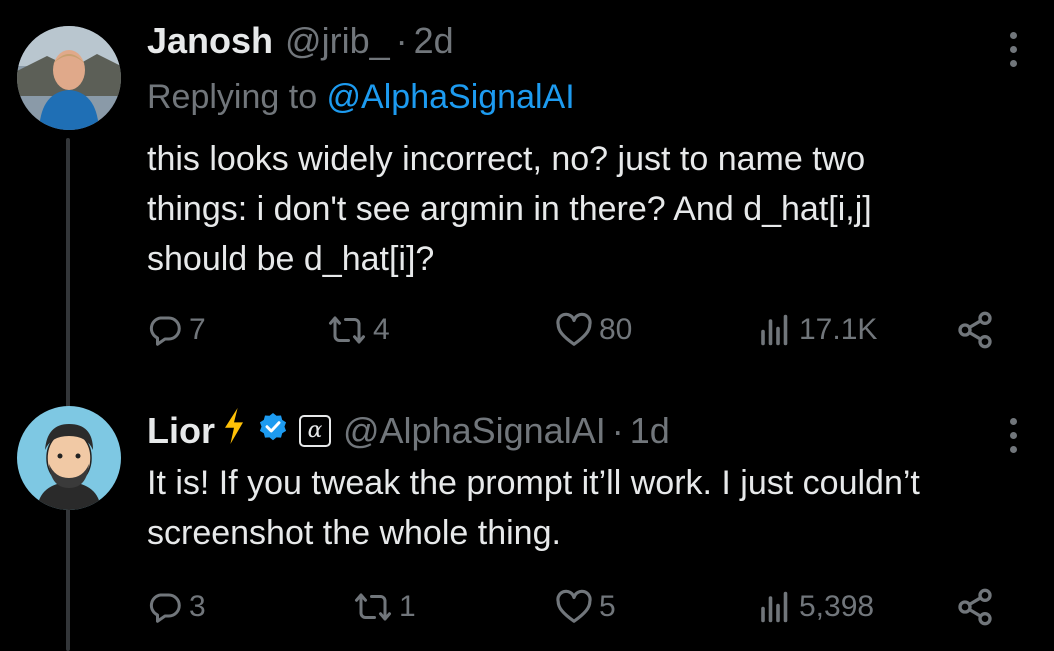 The height and width of the screenshot is (651, 1054). I want to click on views-button: 5,398, so click(815, 607).